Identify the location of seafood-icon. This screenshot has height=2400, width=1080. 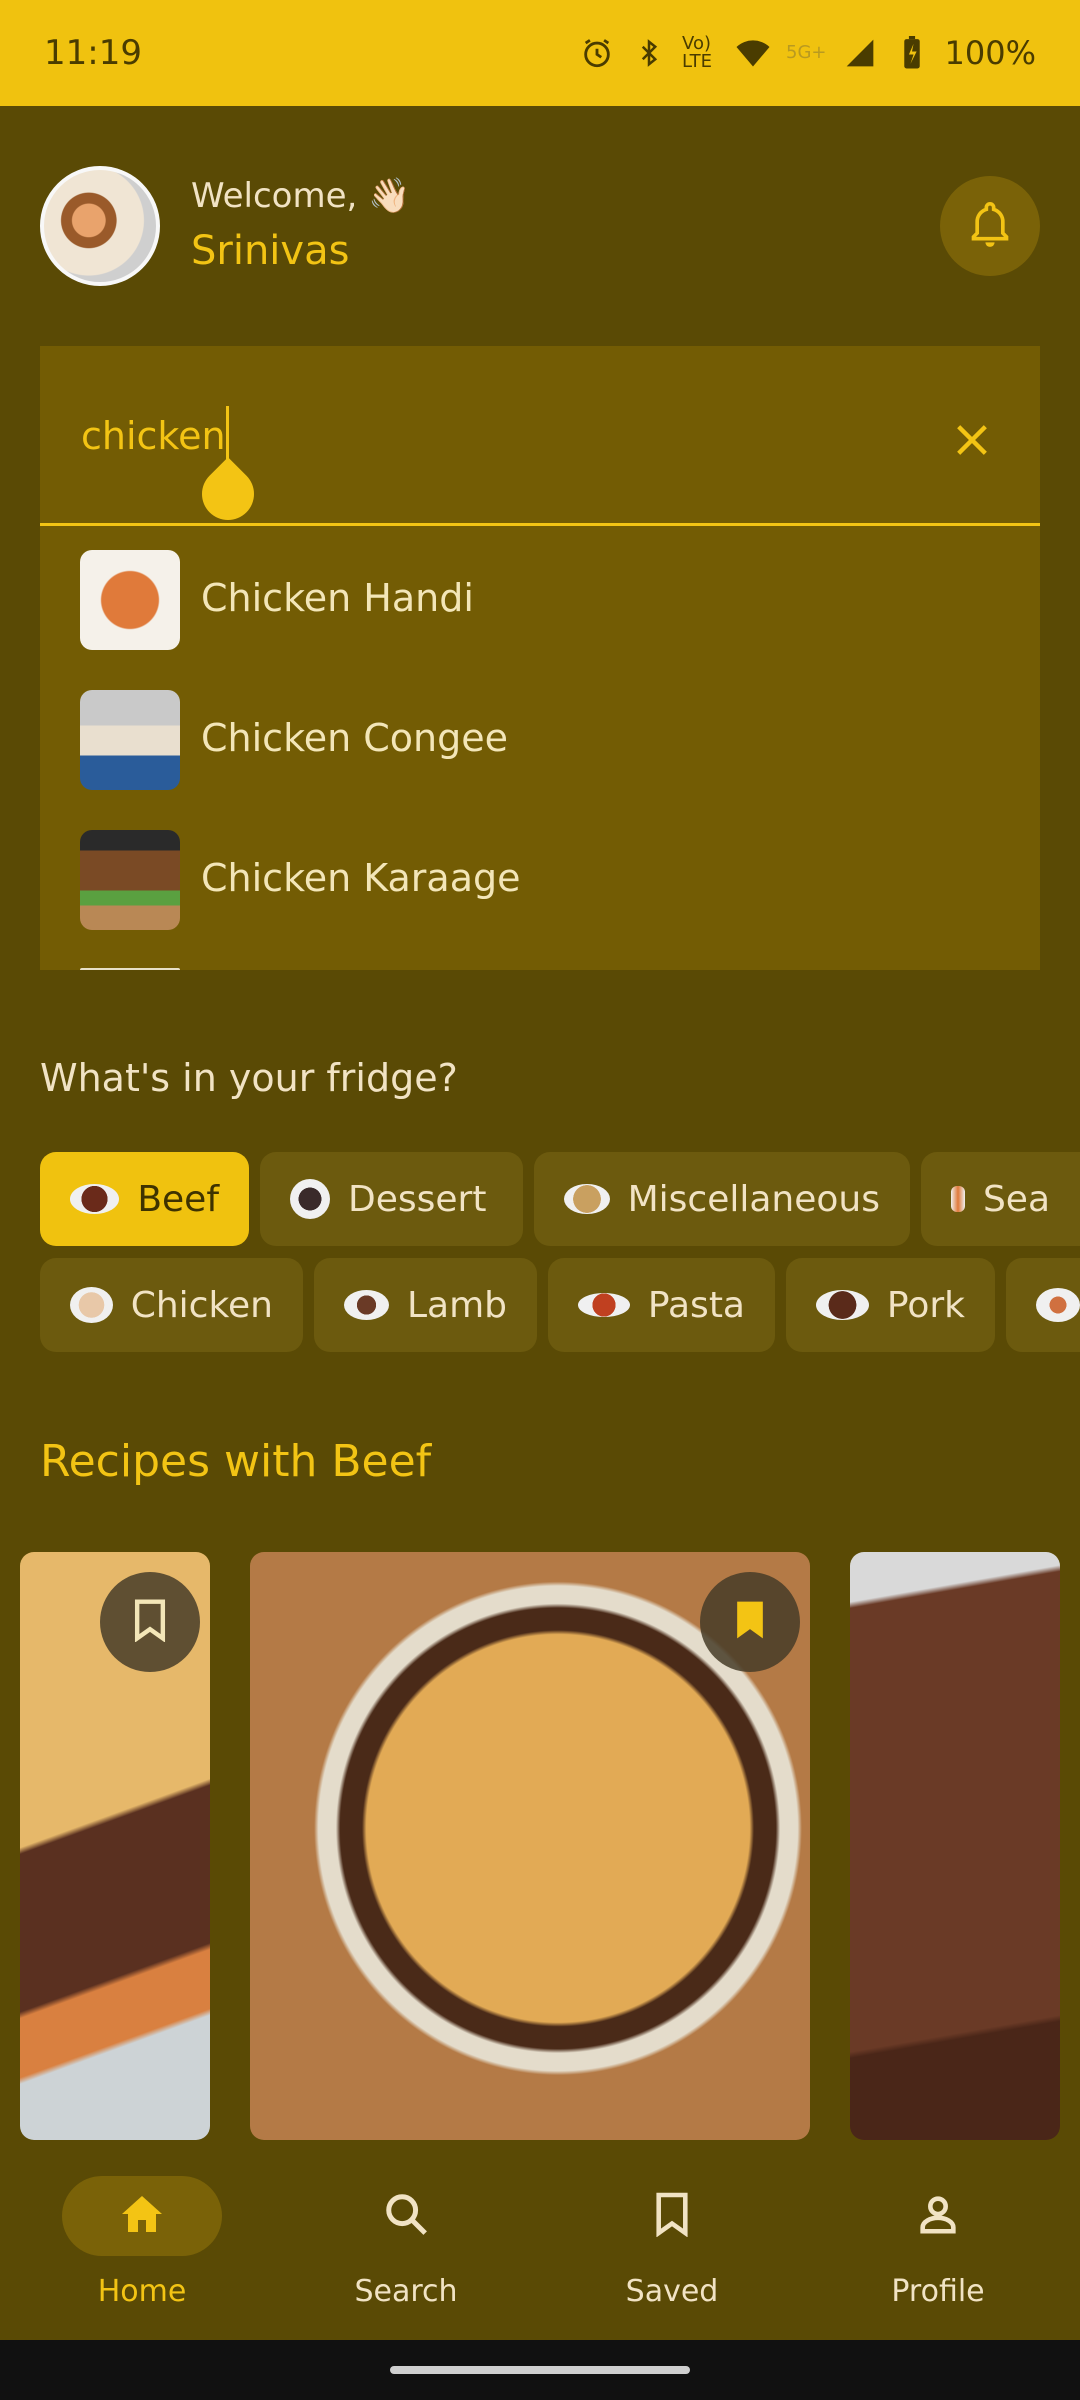
(958, 1199).